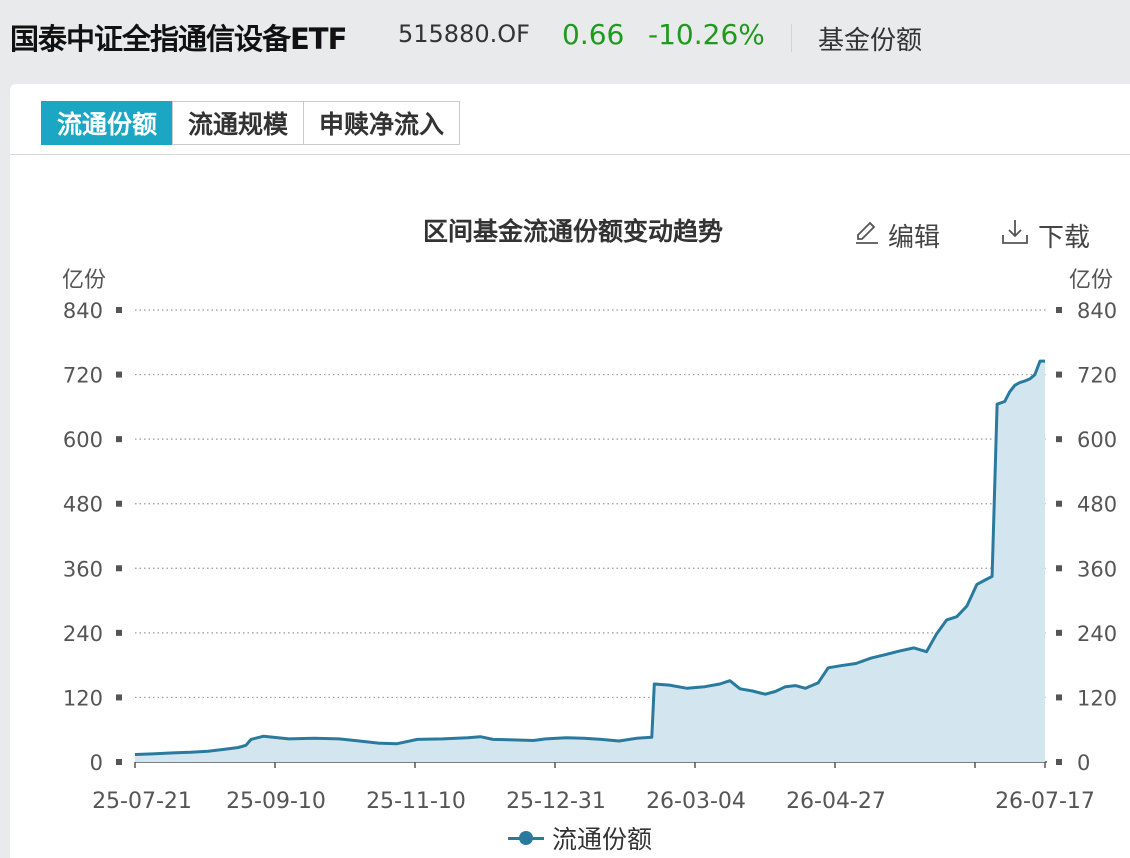 This screenshot has height=858, width=1130. I want to click on legend-label: 流通份额, so click(602, 839).